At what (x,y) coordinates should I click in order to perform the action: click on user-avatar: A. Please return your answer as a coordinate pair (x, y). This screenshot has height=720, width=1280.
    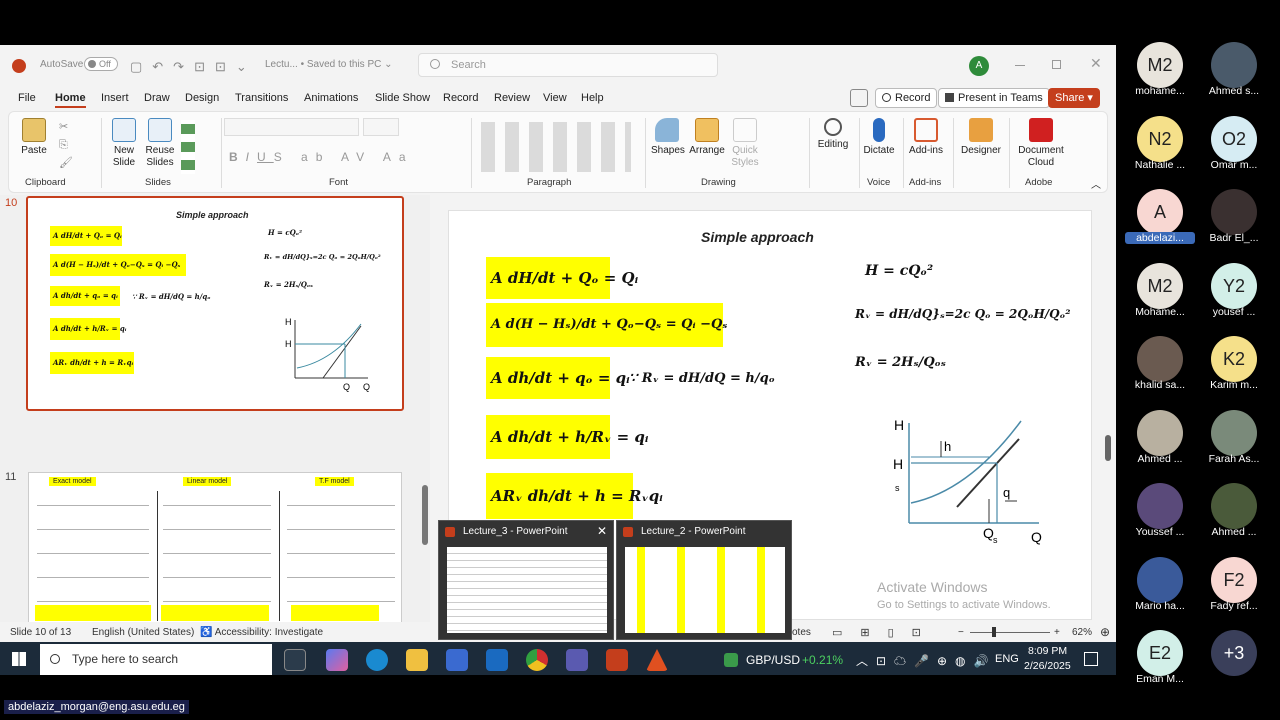
    Looking at the image, I should click on (979, 66).